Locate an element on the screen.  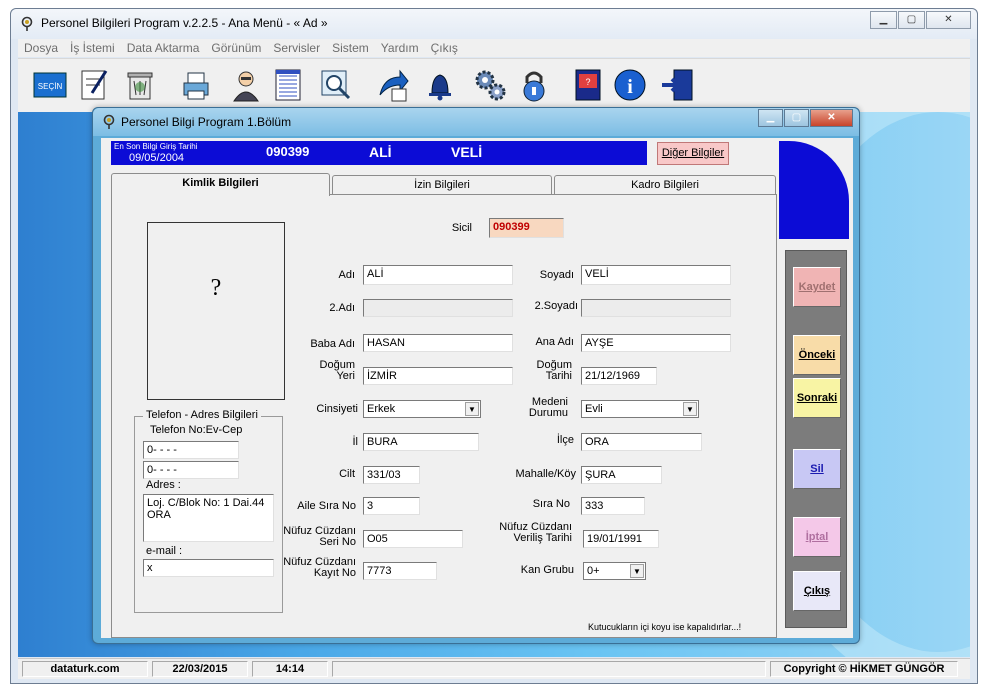
info-sicil: 090399 is located at coordinates (288, 151).